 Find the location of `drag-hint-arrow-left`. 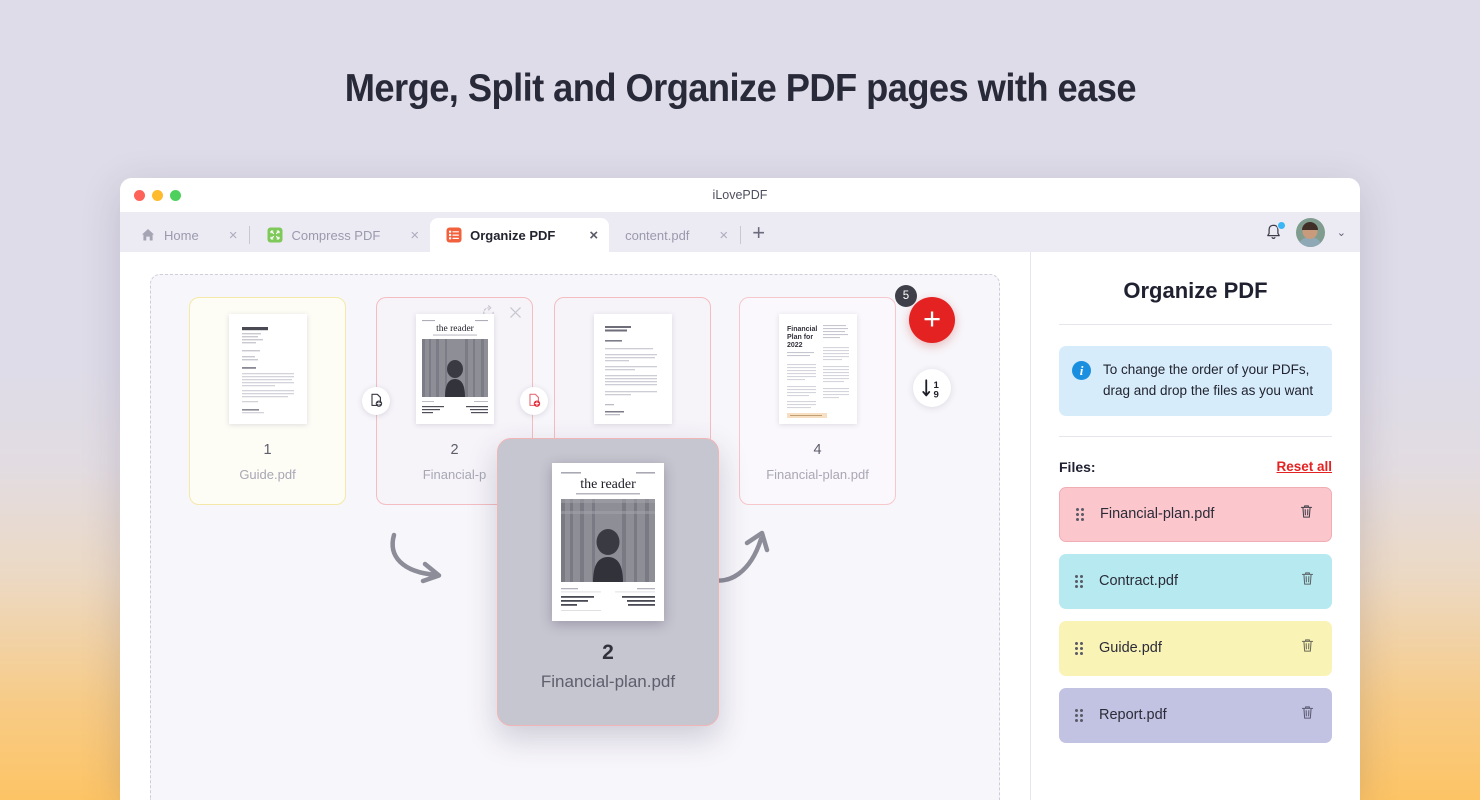

drag-hint-arrow-left is located at coordinates (421, 562).